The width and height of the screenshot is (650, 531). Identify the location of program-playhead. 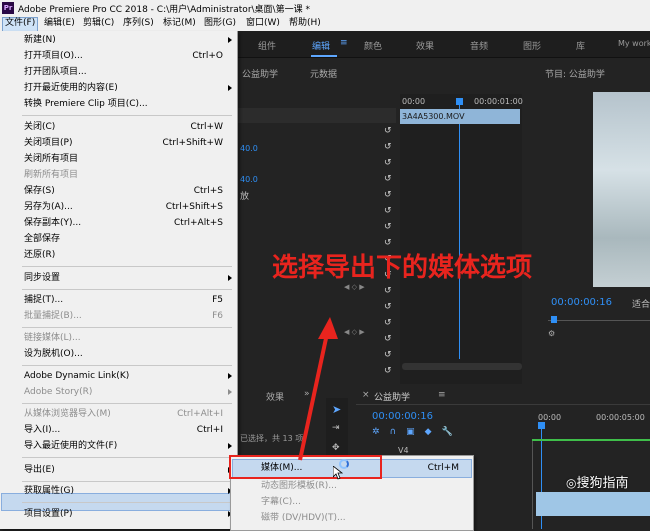
(554, 319).